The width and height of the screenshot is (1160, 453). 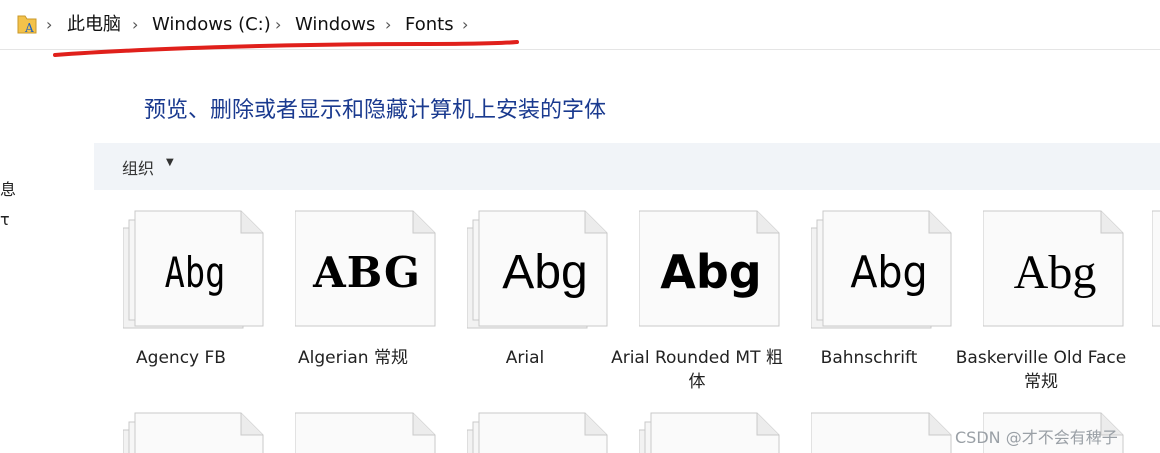 What do you see at coordinates (367, 272) in the screenshot?
I see `font-sample: ABG` at bounding box center [367, 272].